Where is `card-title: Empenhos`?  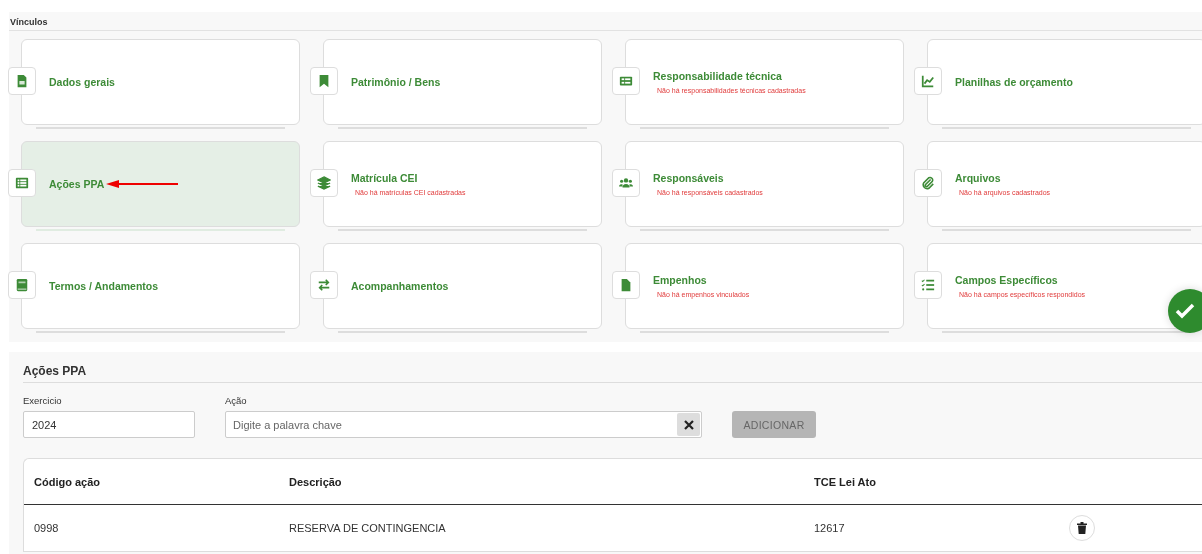 card-title: Empenhos is located at coordinates (680, 280).